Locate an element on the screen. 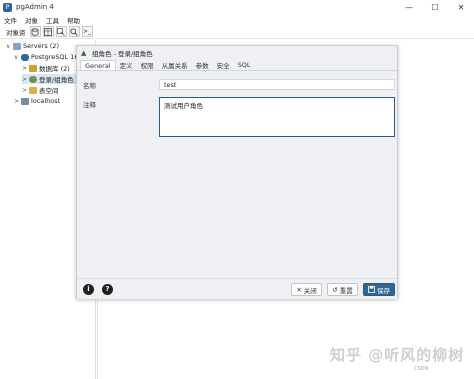 Image resolution: width=474 pixels, height=379 pixels. search-button is located at coordinates (74, 31).